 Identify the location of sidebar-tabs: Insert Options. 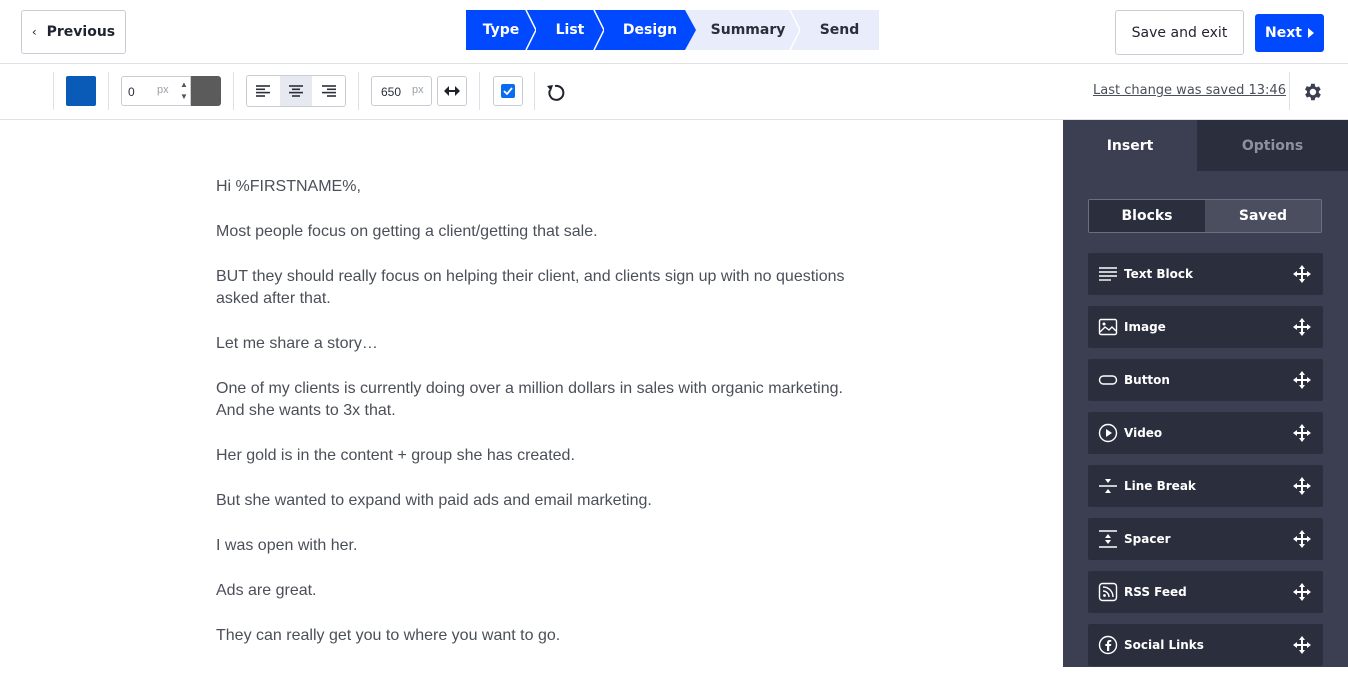
(1205, 145).